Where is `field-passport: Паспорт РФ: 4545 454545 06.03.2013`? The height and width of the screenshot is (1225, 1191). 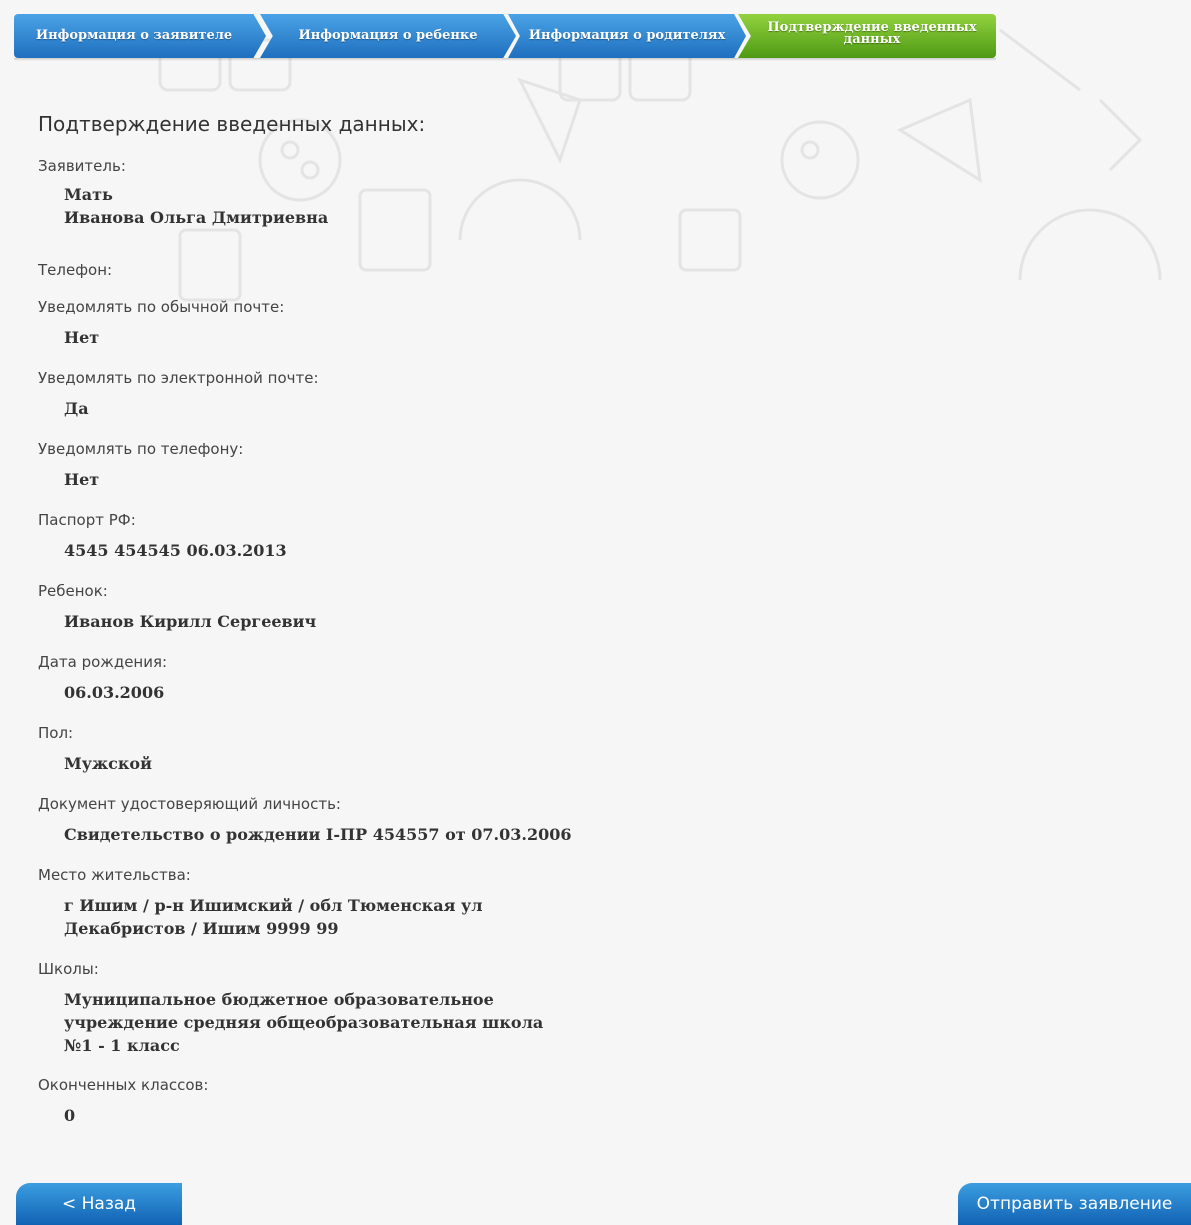
field-passport: Паспорт РФ: 4545 454545 06.03.2013 is located at coordinates (388, 545).